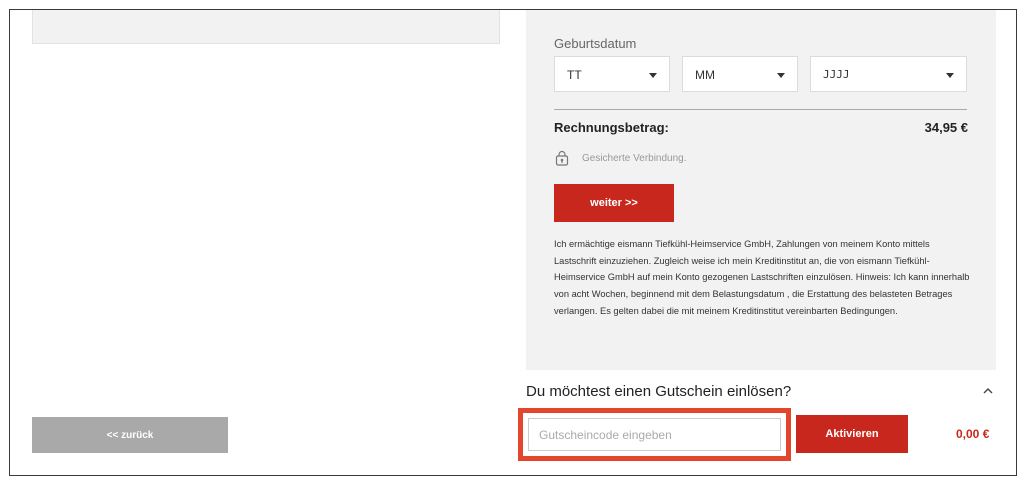 The height and width of the screenshot is (488, 1024). Describe the element at coordinates (740, 74) in the screenshot. I see `dob-month-select: MM` at that location.